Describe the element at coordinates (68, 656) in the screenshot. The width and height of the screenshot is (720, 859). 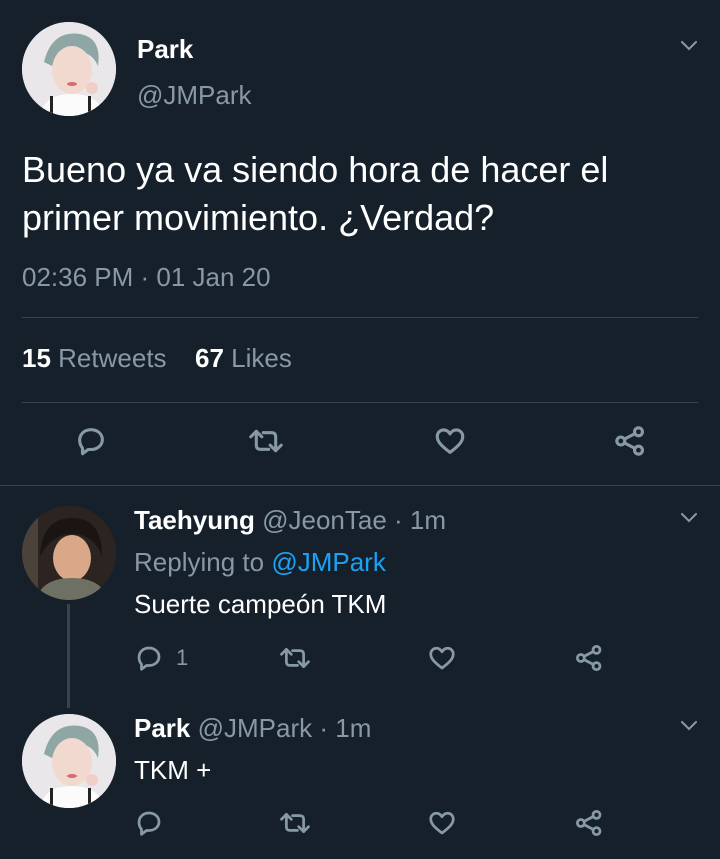
I see `thread-line` at that location.